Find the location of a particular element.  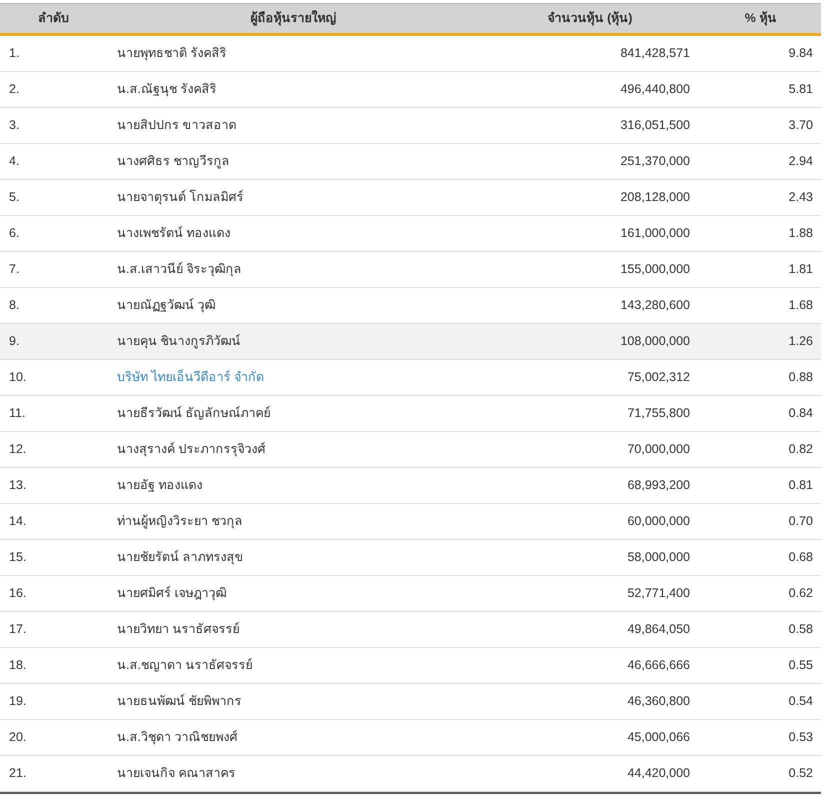

shares-cell: 46,666,666 is located at coordinates (658, 665).